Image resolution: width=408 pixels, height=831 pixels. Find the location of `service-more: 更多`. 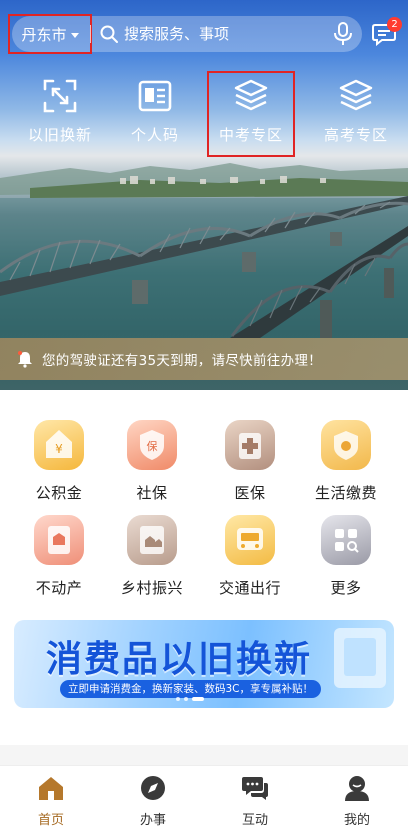

service-more: 更多 is located at coordinates (346, 556).